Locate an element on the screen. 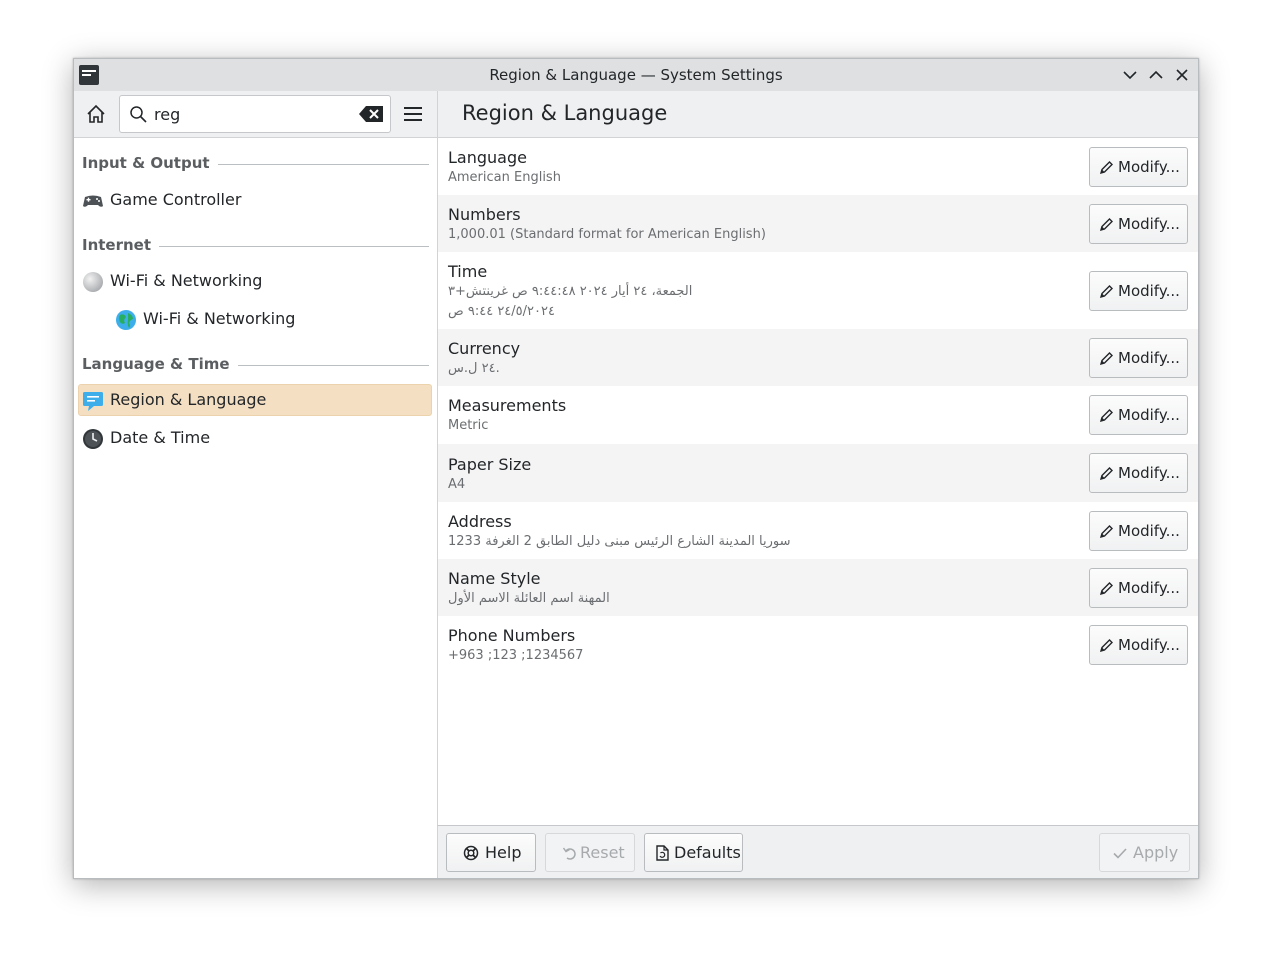  defaults-label: Defaults is located at coordinates (707, 852).